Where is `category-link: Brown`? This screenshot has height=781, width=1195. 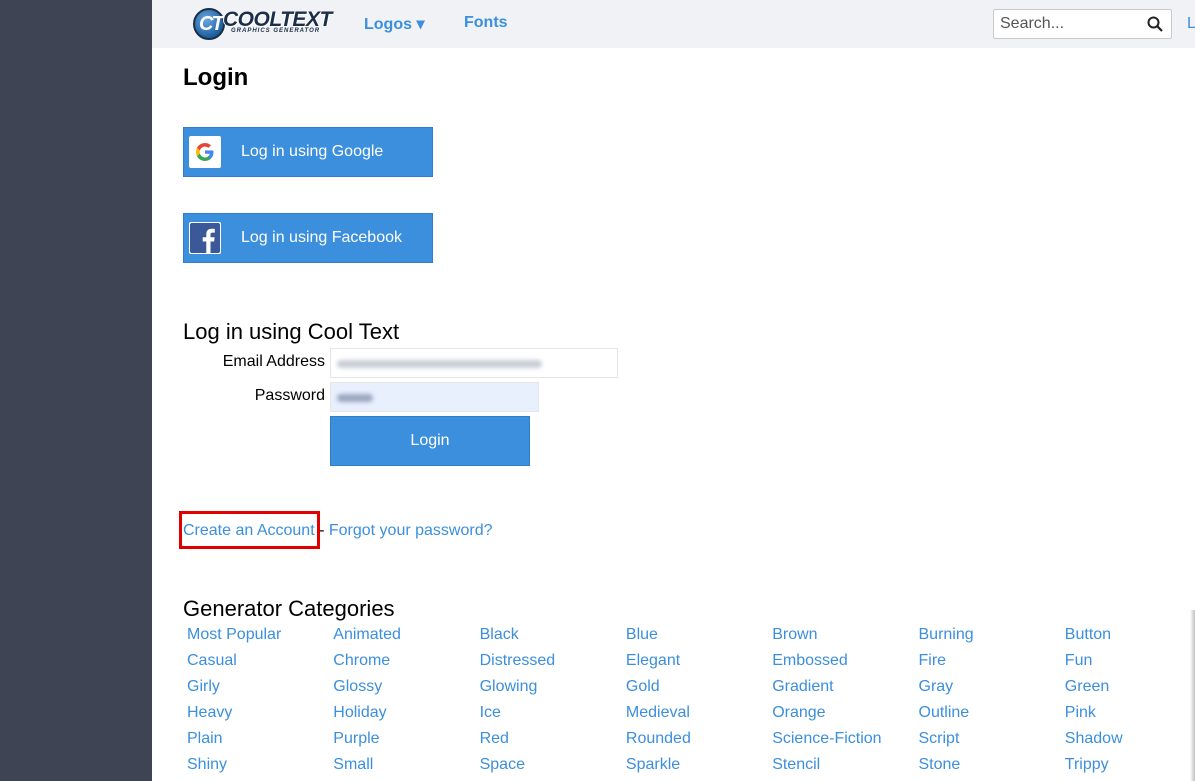
category-link: Brown is located at coordinates (794, 635).